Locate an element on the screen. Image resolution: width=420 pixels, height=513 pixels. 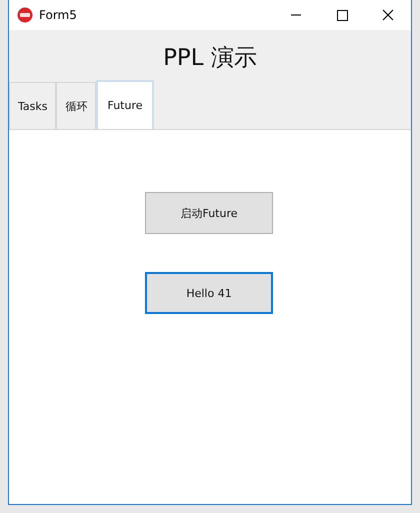
app-logo-icon is located at coordinates (25, 15).